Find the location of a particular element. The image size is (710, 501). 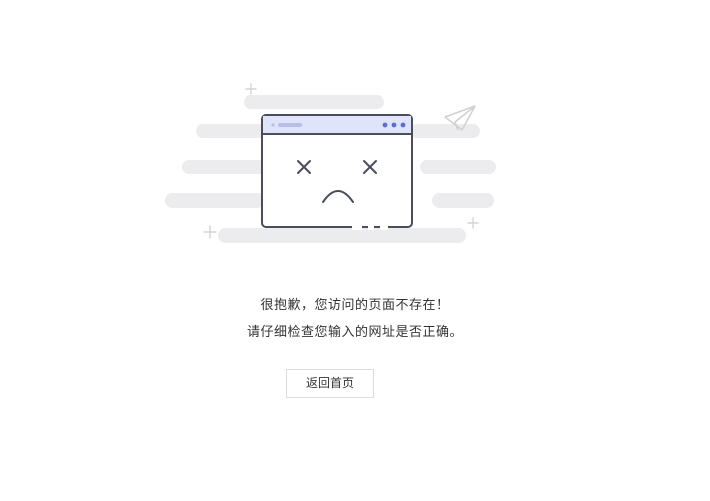

back-to-home-button: 返回首页 is located at coordinates (330, 383).